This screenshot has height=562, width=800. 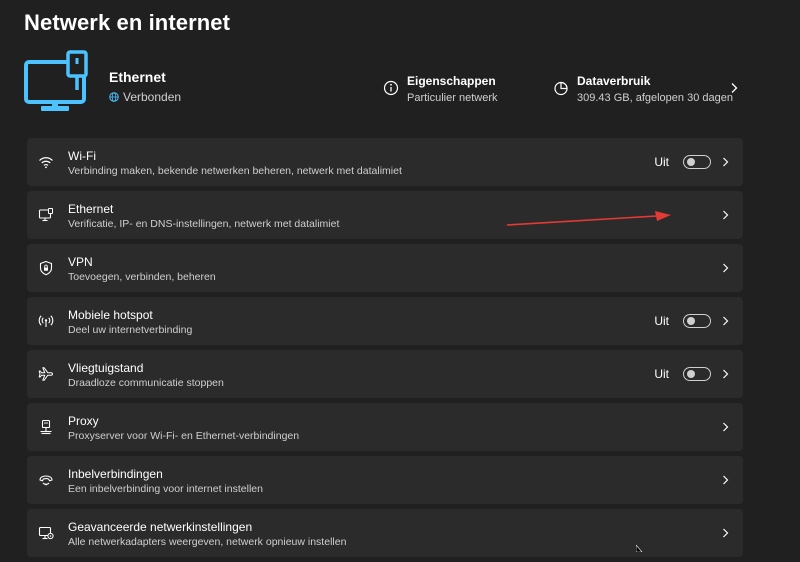 What do you see at coordinates (114, 97) in the screenshot?
I see `globe-icon` at bounding box center [114, 97].